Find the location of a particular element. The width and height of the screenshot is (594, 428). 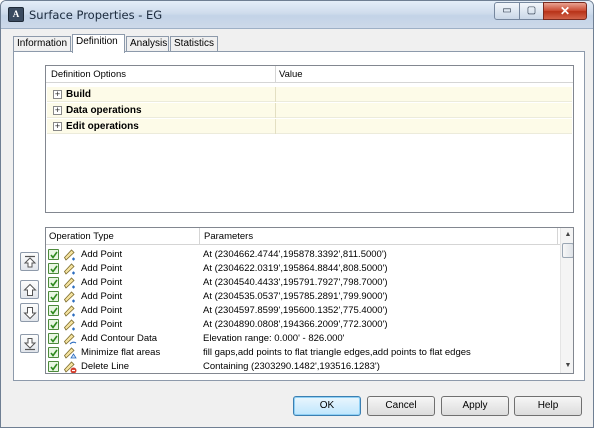

arrow-down-icon is located at coordinates (30, 313).